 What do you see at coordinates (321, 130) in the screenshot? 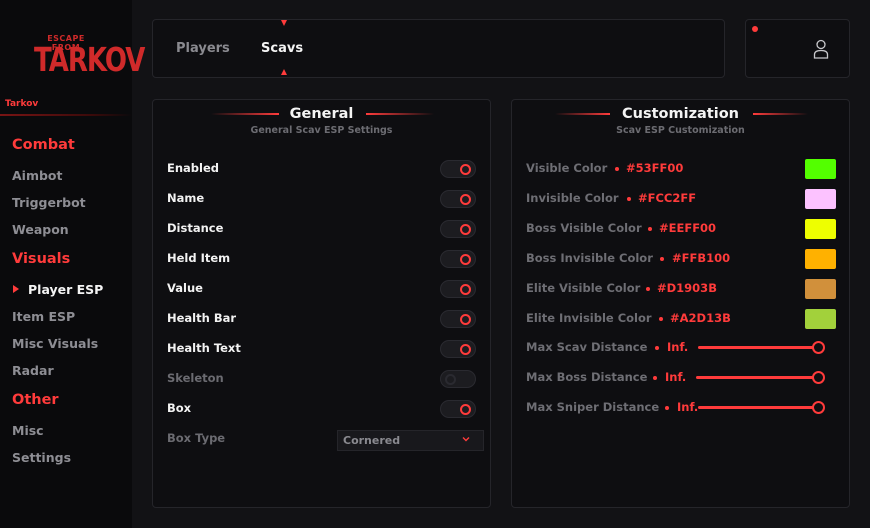
I see `general-subtitle: General Scav ESP Settings` at bounding box center [321, 130].